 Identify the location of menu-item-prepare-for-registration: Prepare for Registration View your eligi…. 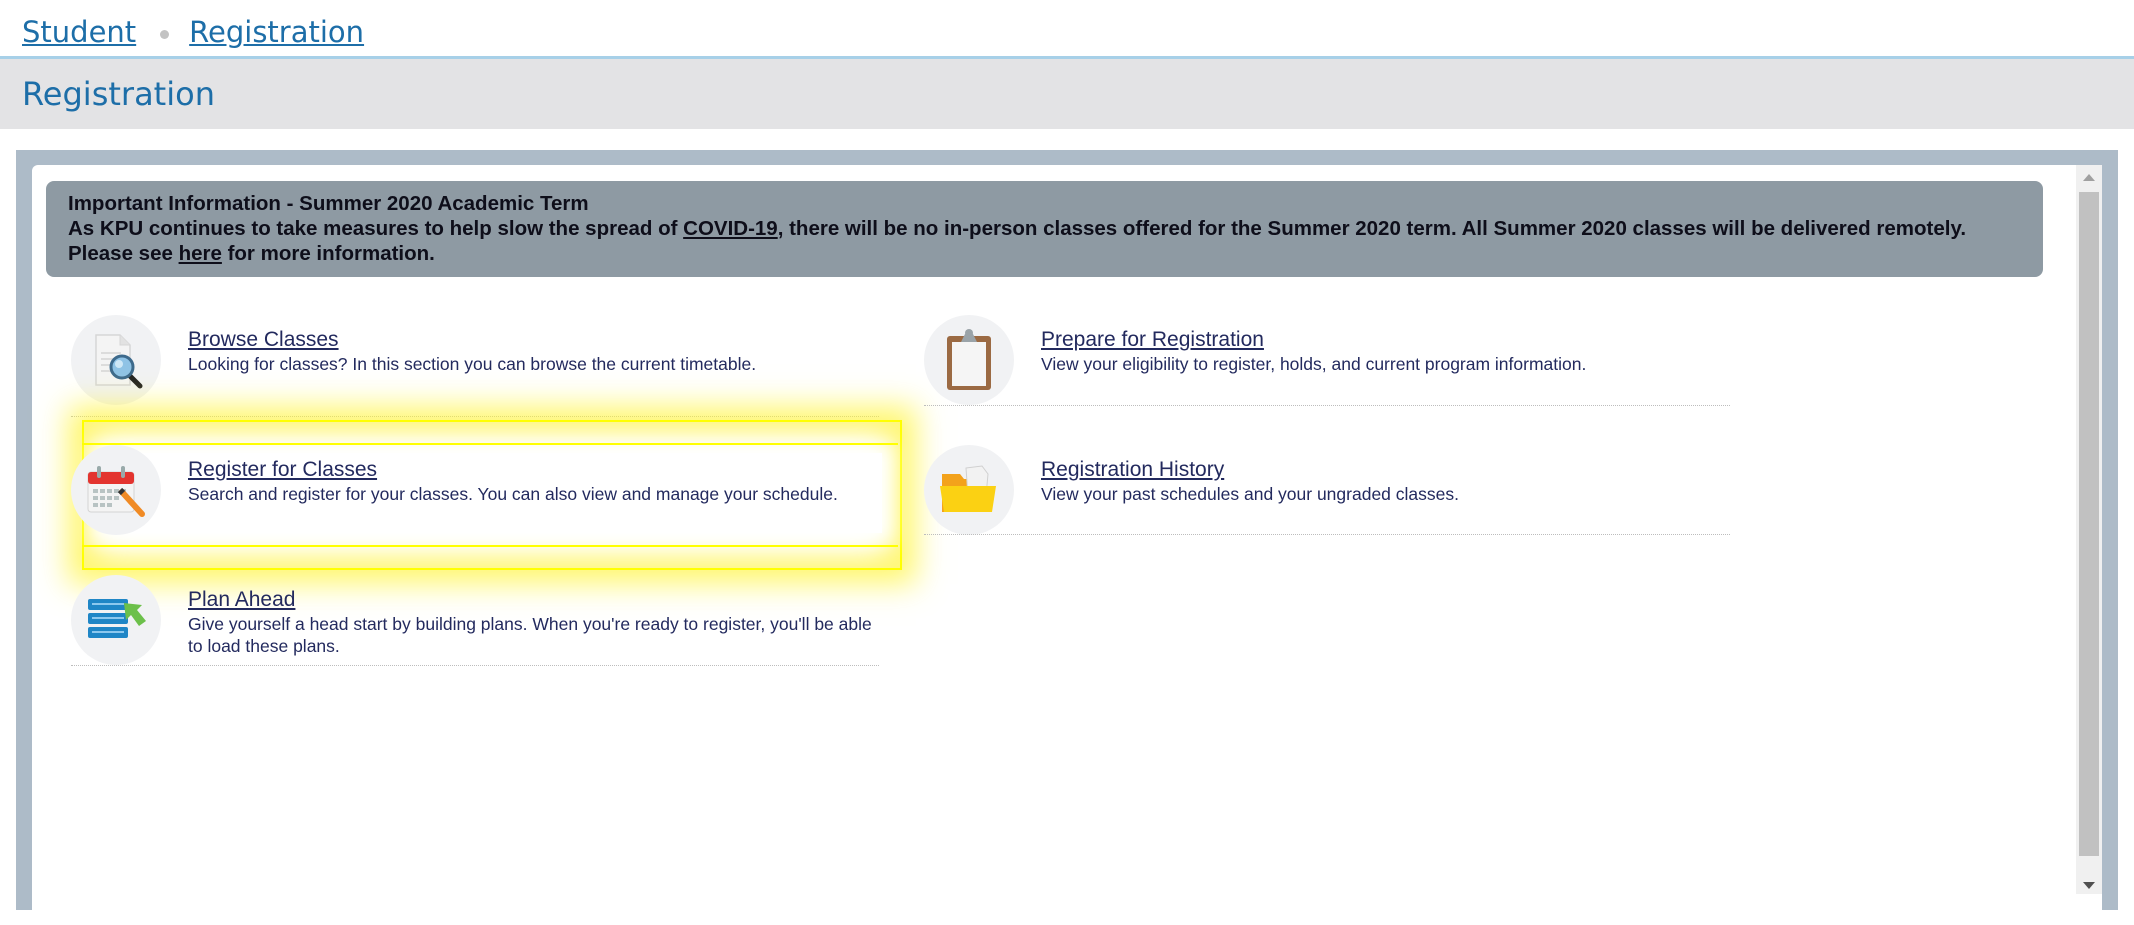
(1329, 365).